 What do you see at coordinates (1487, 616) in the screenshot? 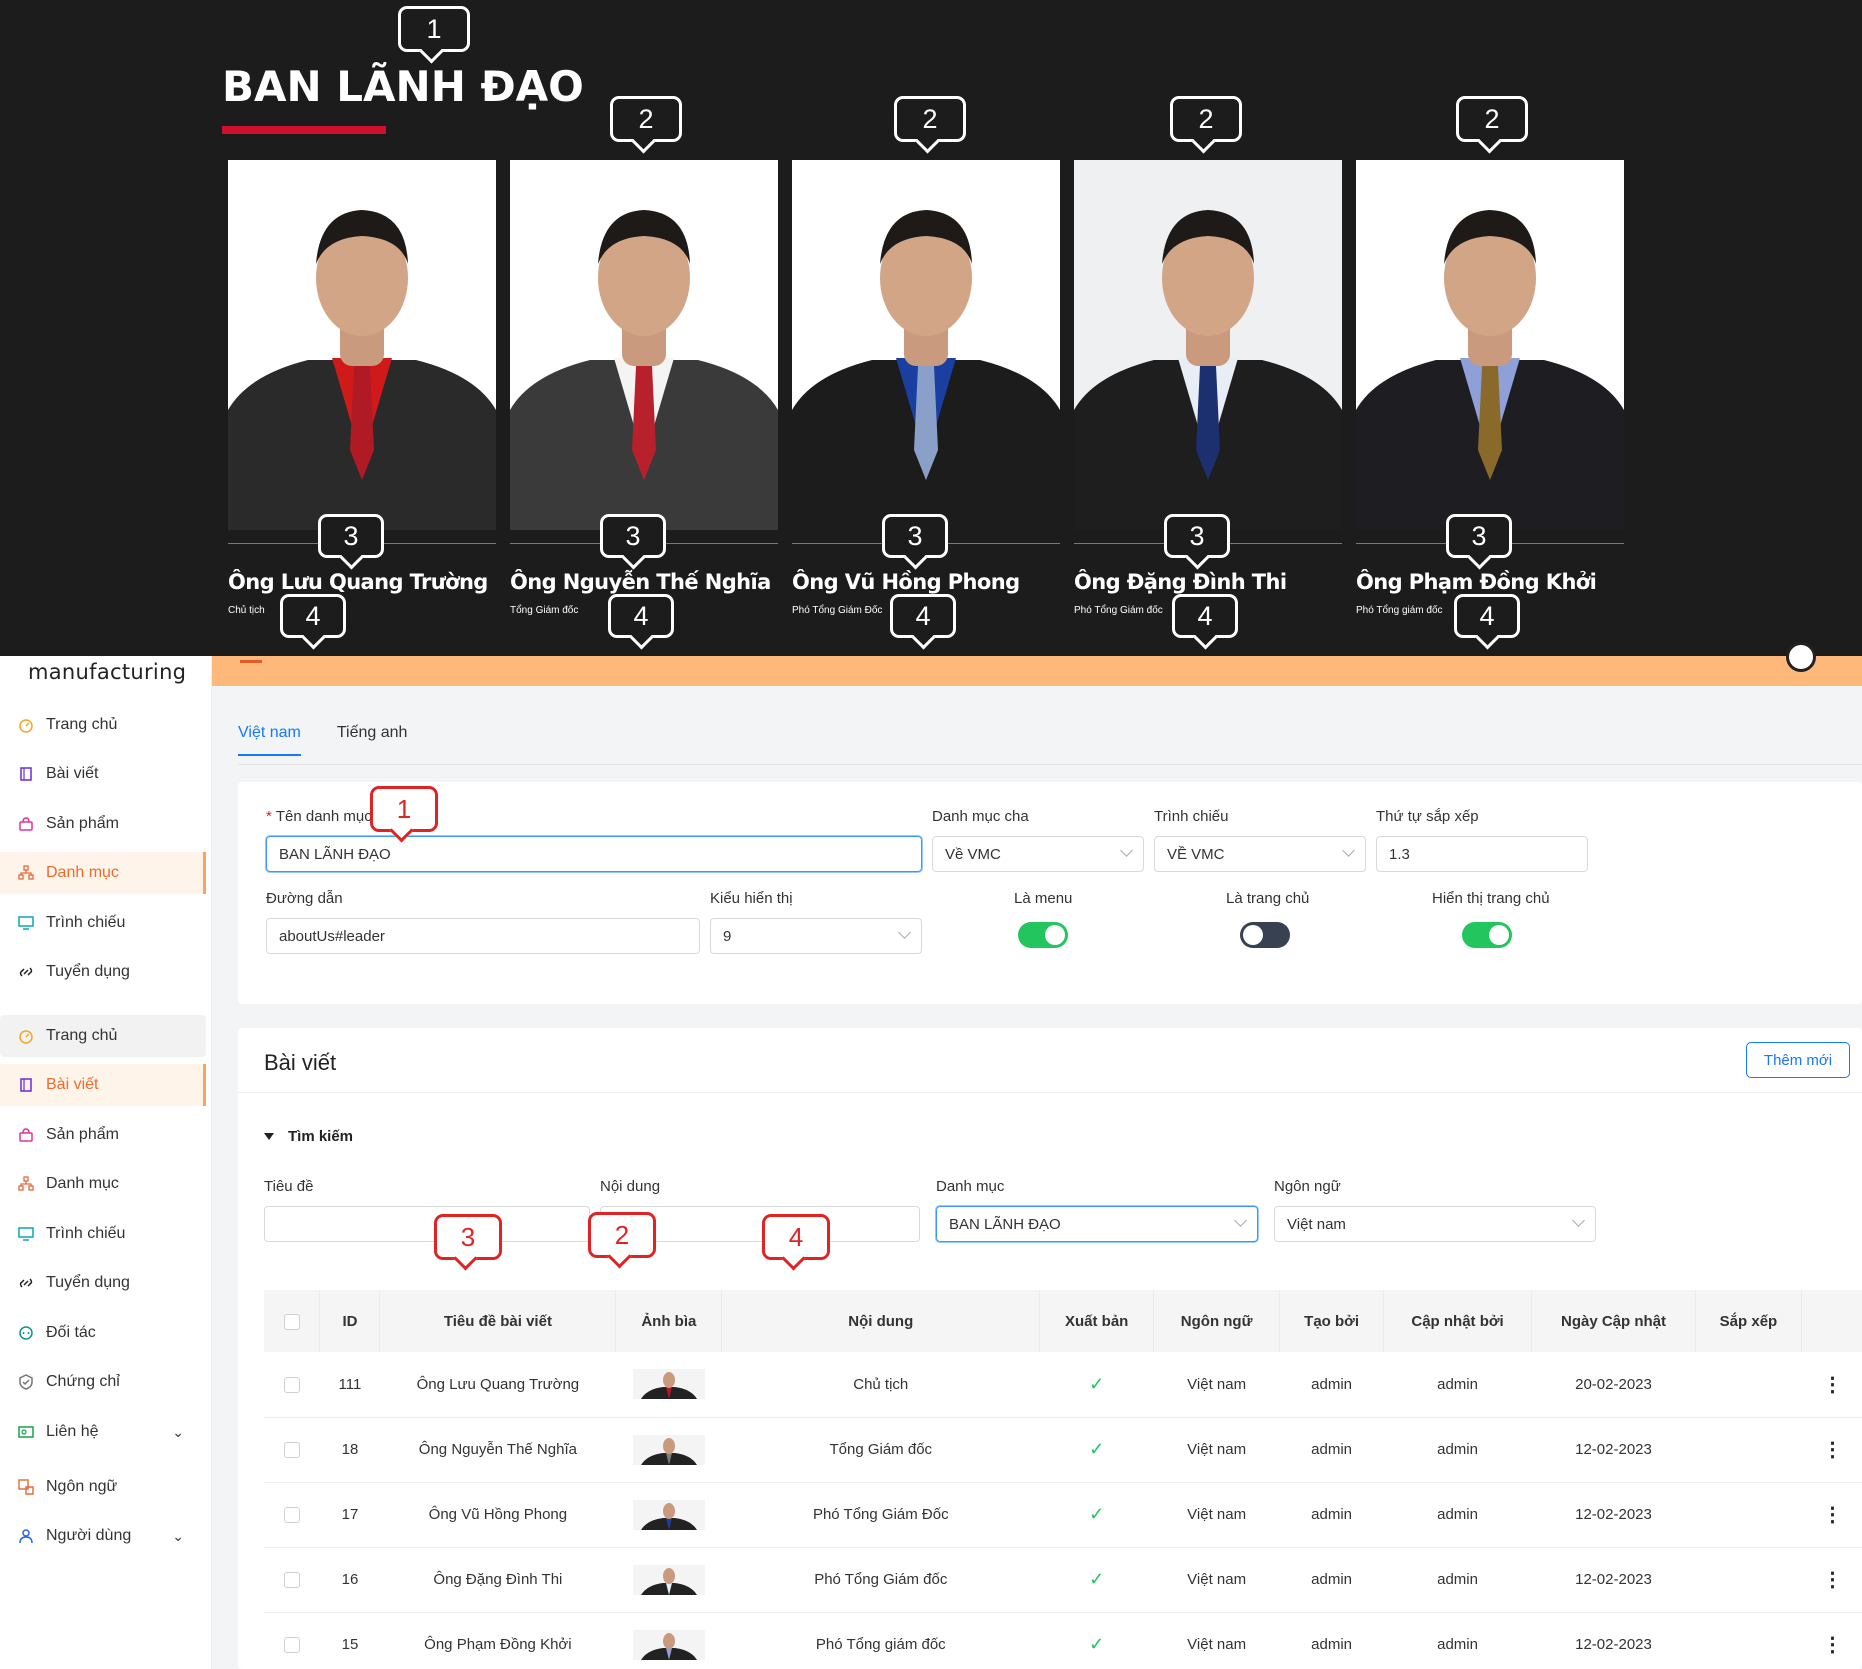
I see `callout-4: 4` at bounding box center [1487, 616].